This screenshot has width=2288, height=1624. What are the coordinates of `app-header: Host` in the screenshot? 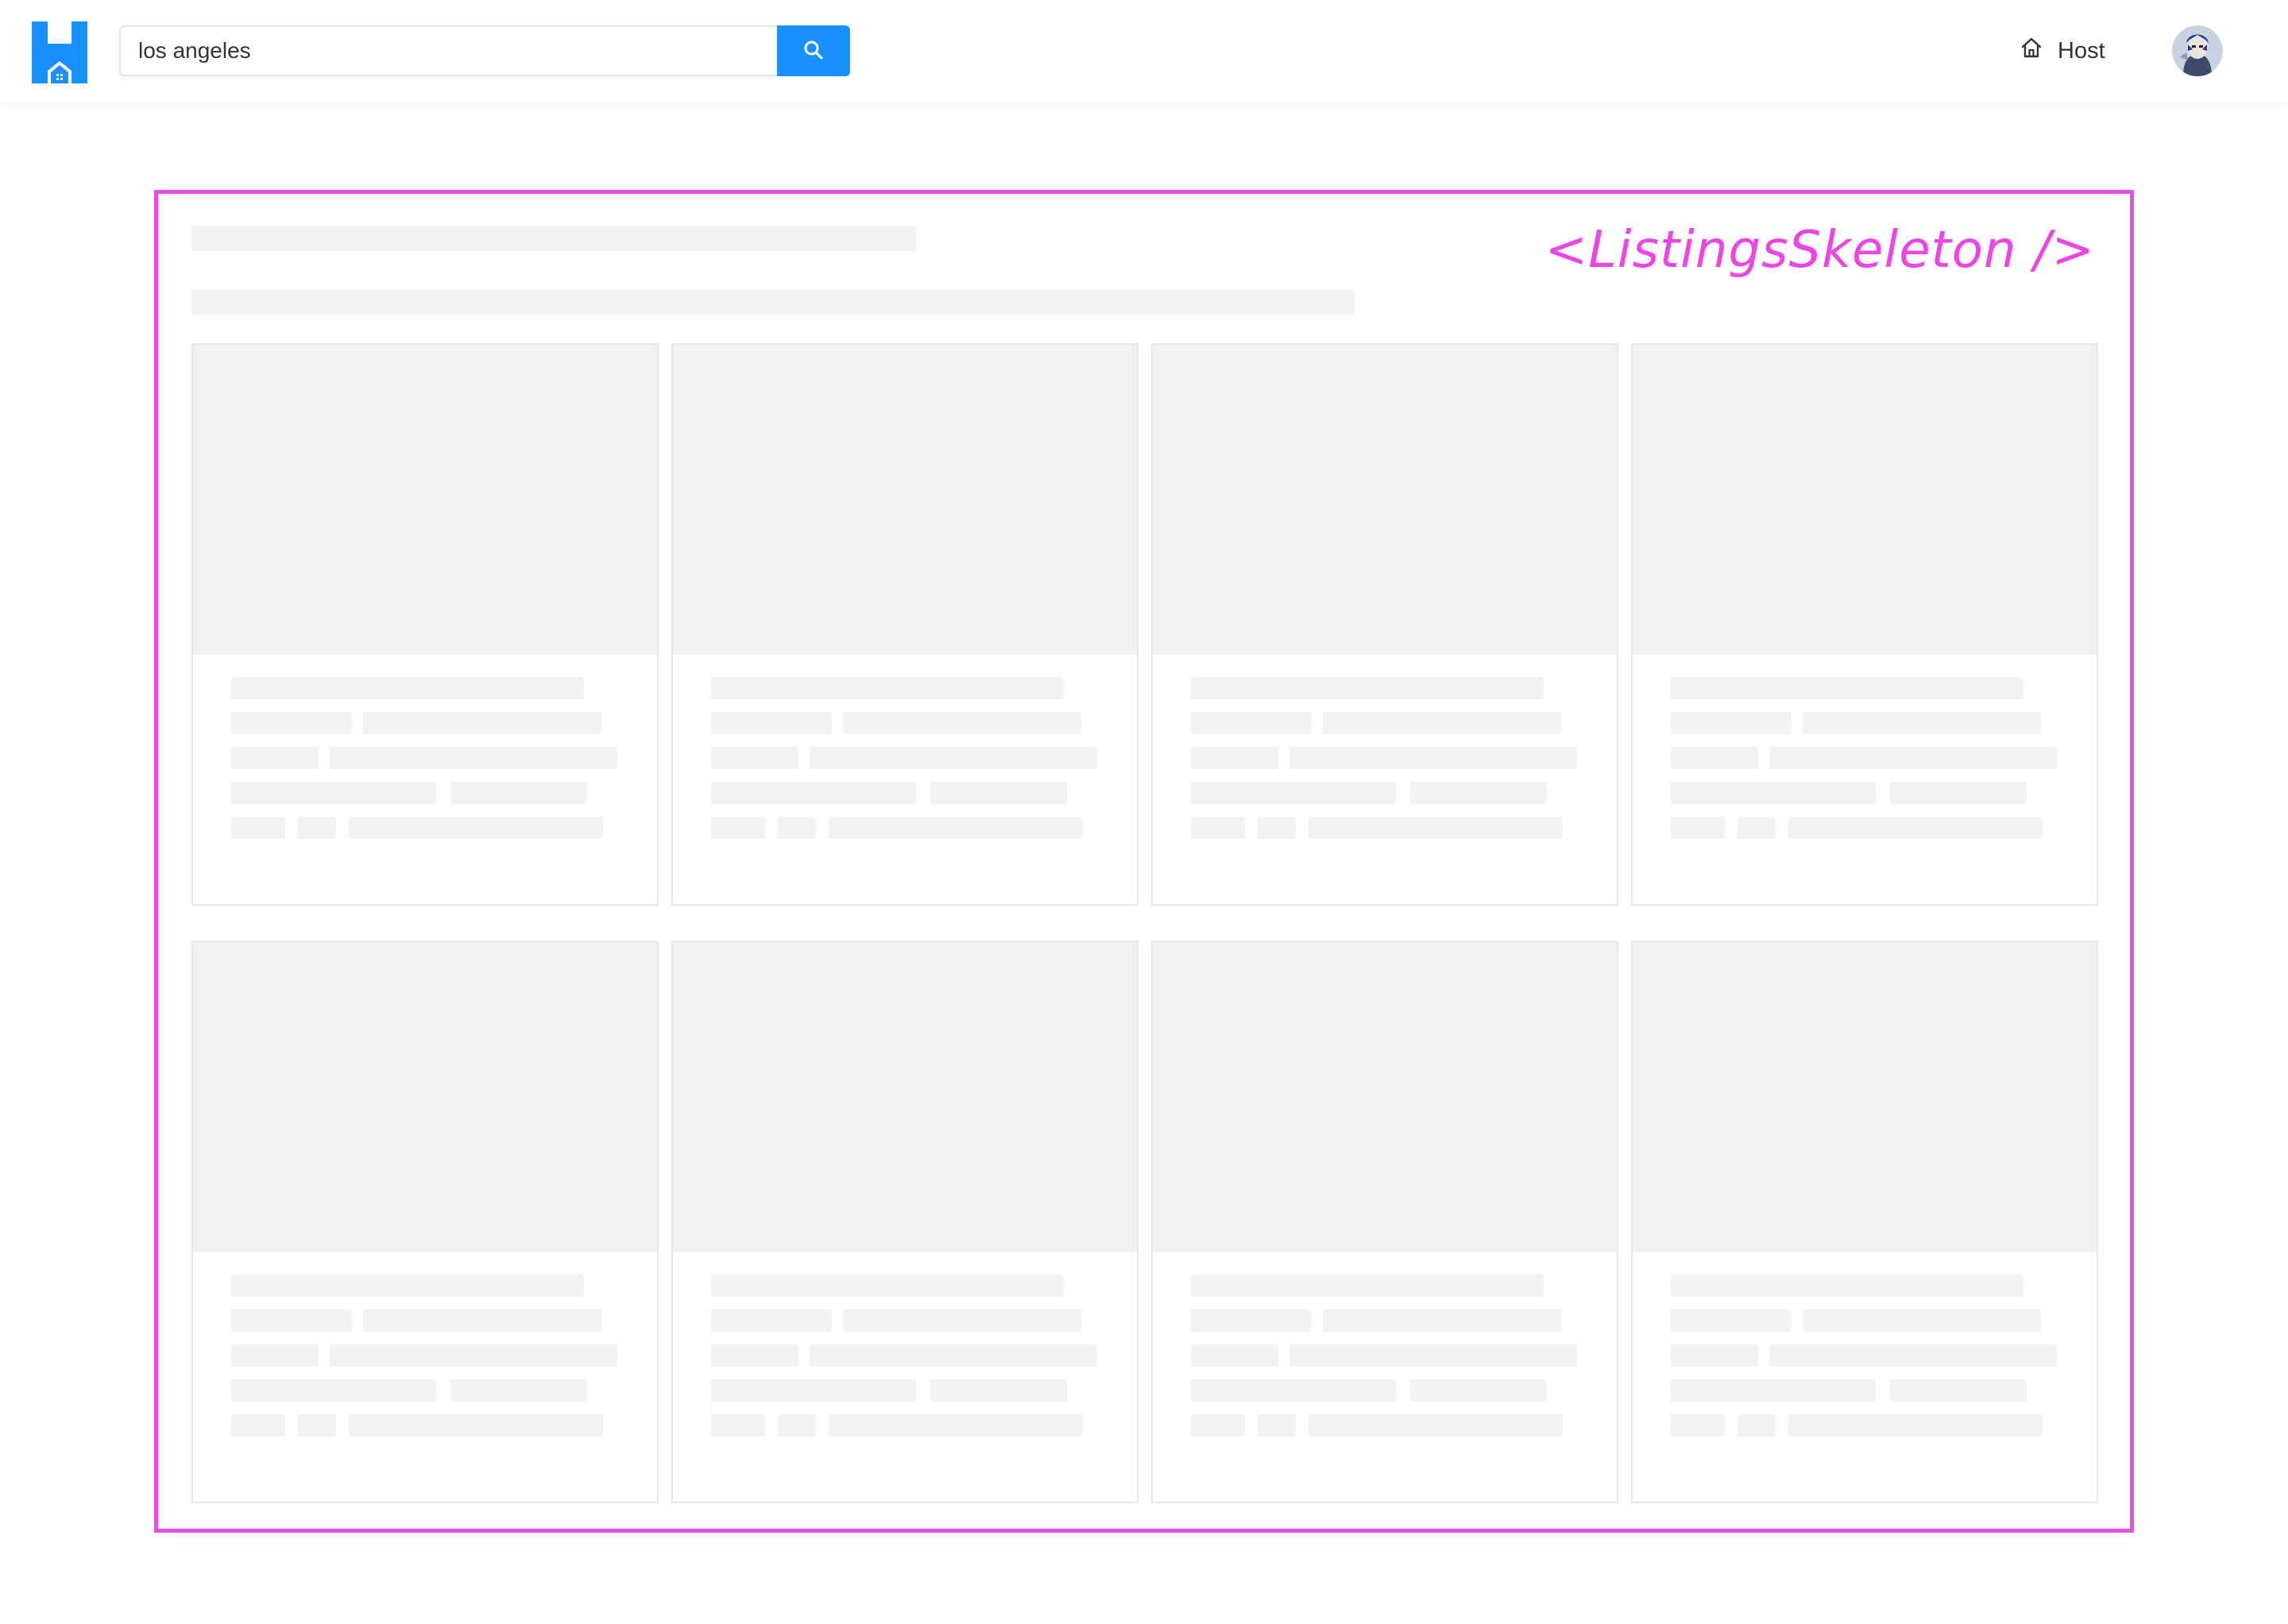 It's located at (1144, 51).